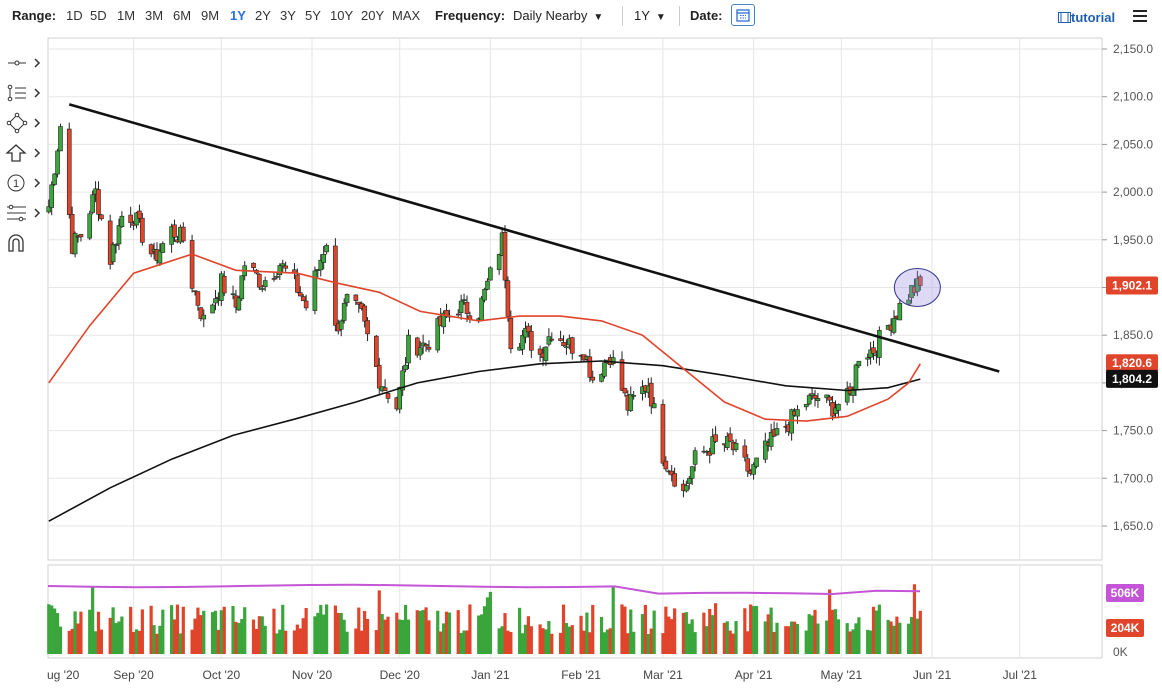  What do you see at coordinates (24, 153) in the screenshot?
I see `arrow-up-icon` at bounding box center [24, 153].